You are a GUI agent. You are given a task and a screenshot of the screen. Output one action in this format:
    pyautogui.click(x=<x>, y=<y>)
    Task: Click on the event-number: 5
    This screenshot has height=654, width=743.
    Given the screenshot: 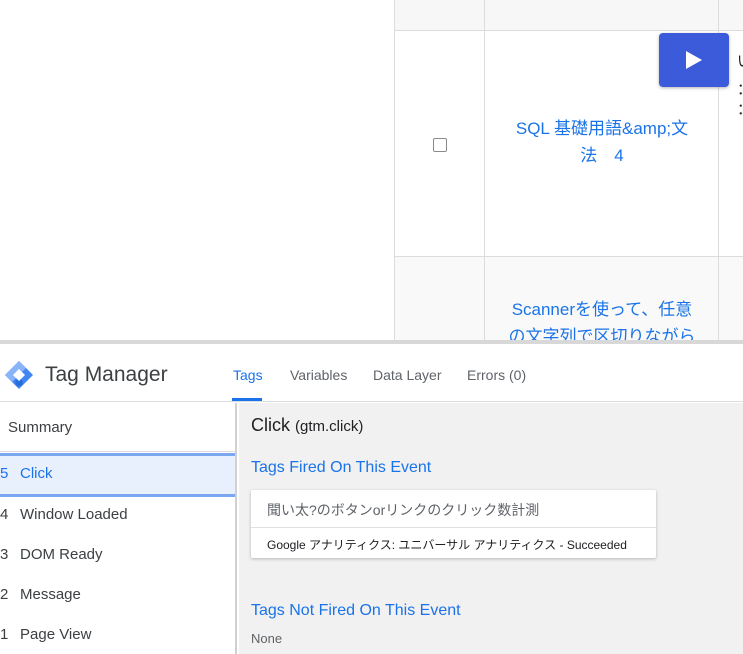 What is the action you would take?
    pyautogui.click(x=4, y=473)
    